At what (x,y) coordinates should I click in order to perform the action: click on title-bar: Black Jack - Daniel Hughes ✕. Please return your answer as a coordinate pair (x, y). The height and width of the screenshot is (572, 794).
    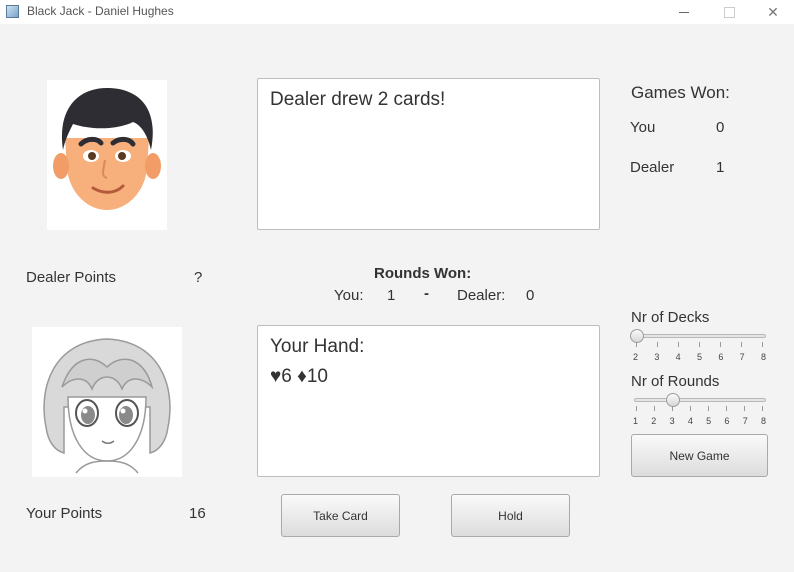
    Looking at the image, I should click on (397, 12).